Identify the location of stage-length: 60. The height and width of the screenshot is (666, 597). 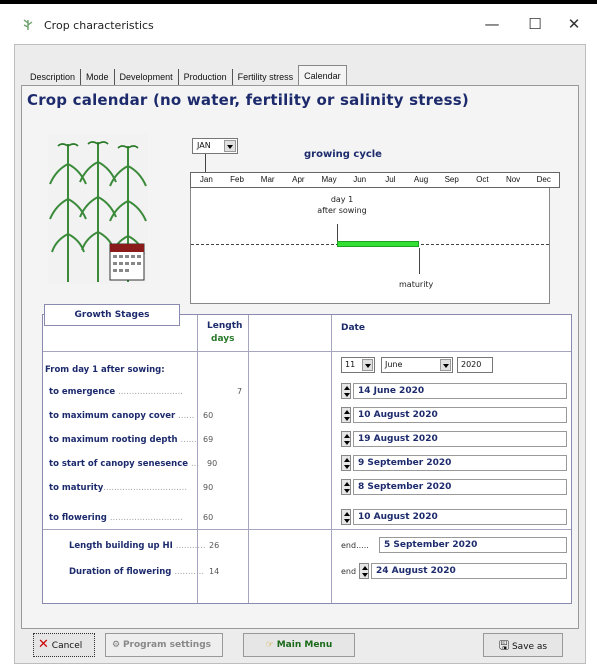
(208, 517).